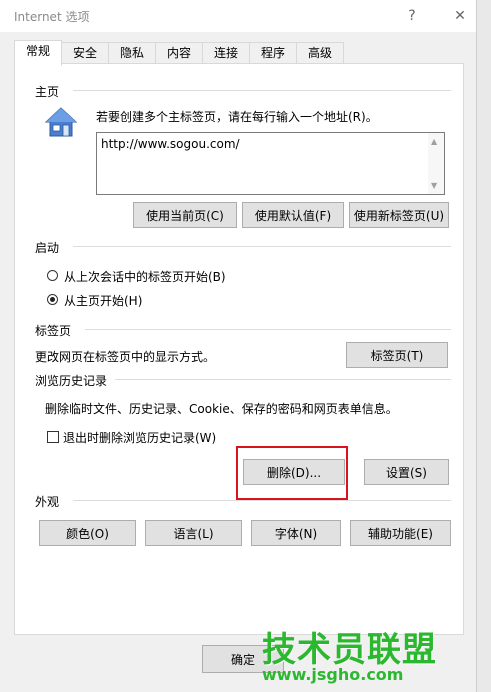 This screenshot has height=692, width=491. What do you see at coordinates (85, 53) in the screenshot?
I see `tab-security: 安全` at bounding box center [85, 53].